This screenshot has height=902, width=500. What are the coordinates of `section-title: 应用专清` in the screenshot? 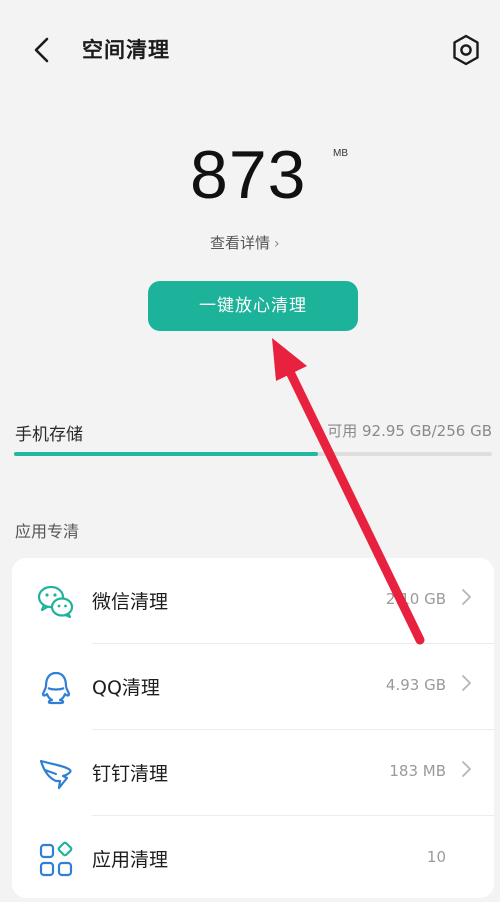 It's located at (47, 531).